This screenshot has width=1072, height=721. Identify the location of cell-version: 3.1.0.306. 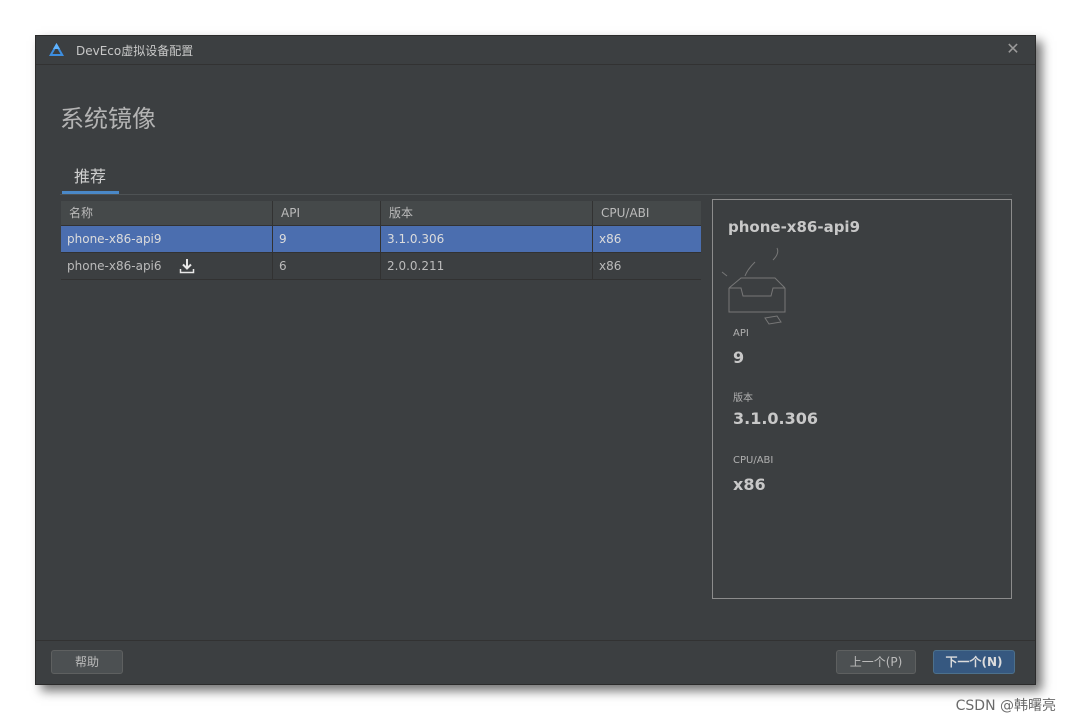
(487, 239).